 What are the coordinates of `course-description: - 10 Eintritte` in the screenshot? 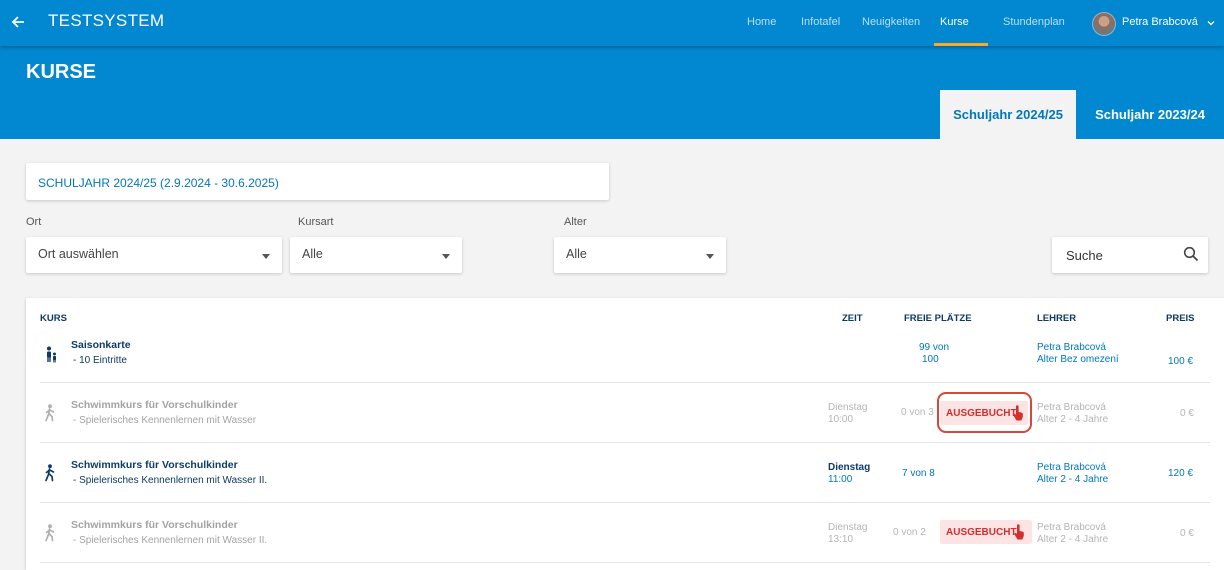 It's located at (100, 360).